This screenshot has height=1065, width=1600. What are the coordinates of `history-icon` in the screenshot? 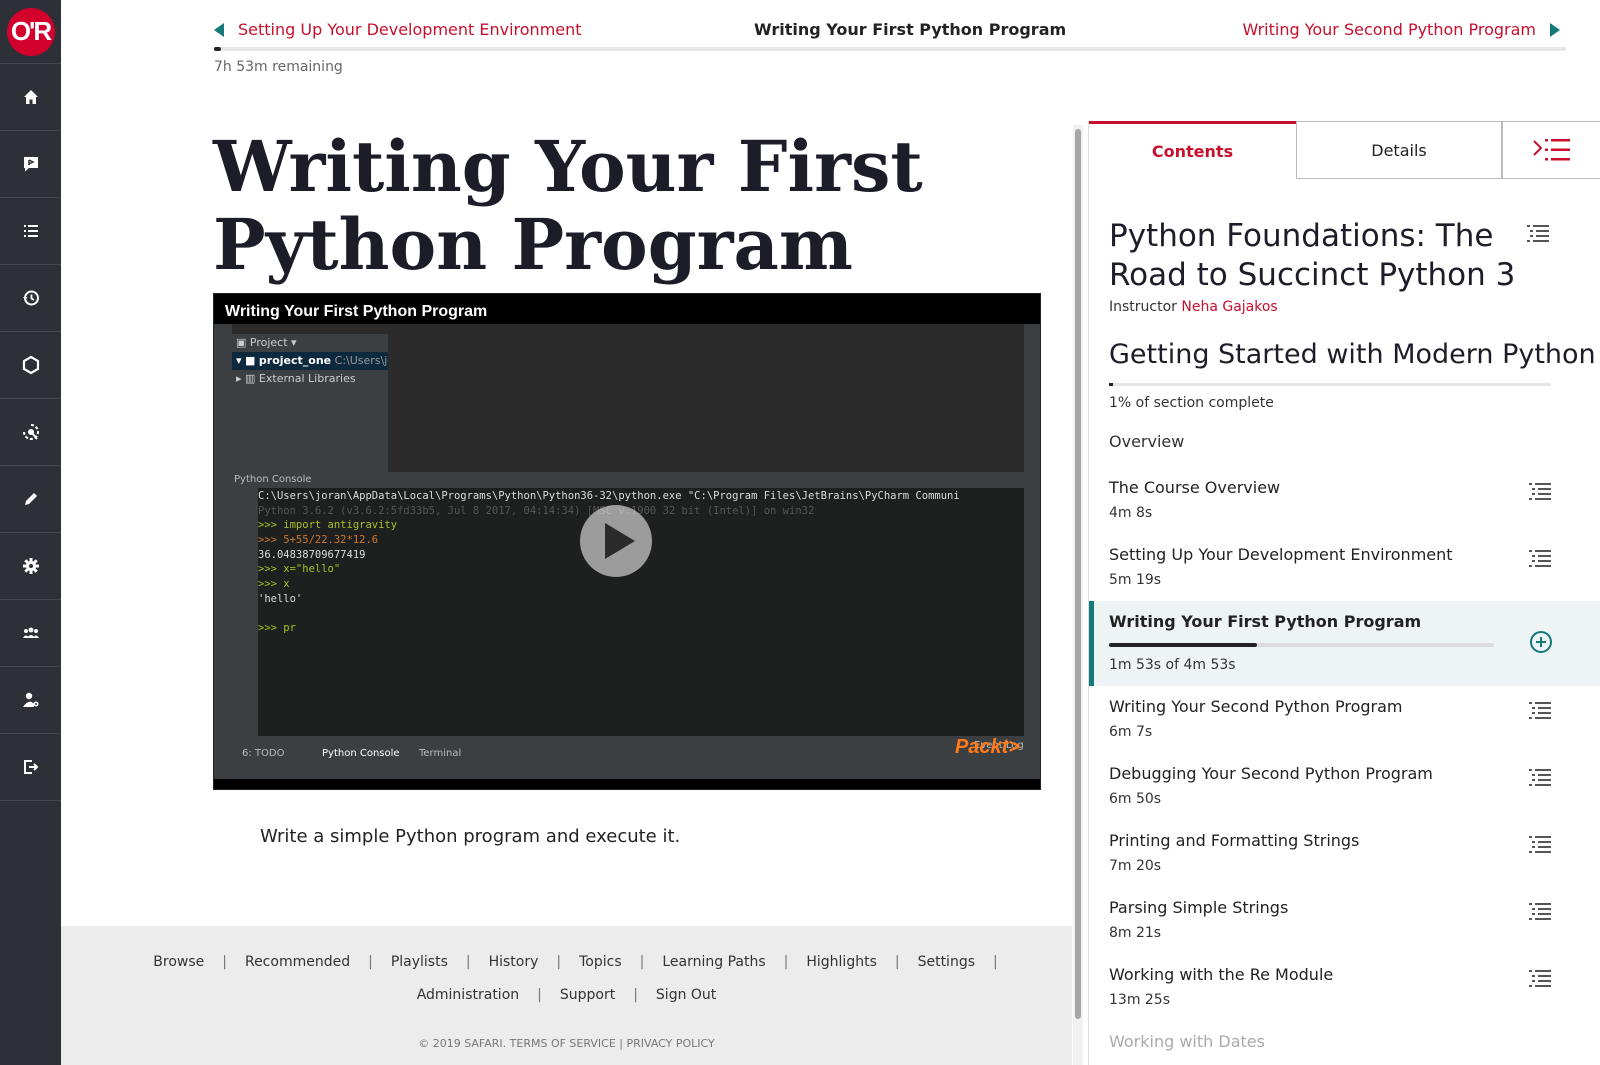 It's located at (30, 298).